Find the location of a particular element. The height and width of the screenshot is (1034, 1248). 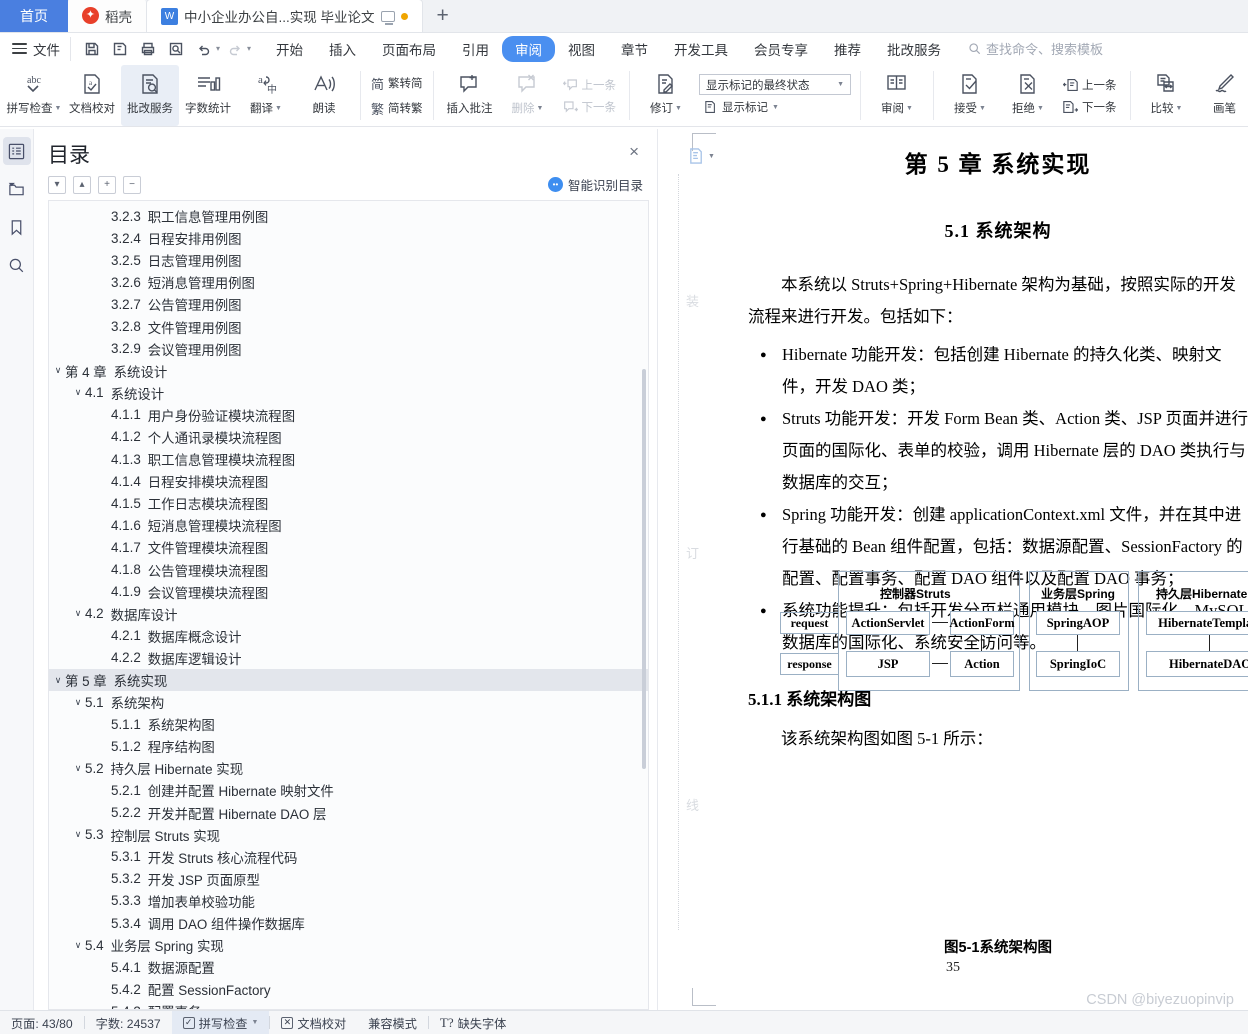

reject-change-button: 拒绝 ▼ is located at coordinates (1028, 95).